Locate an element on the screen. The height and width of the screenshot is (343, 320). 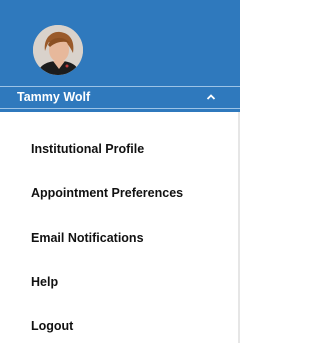
user-menu-toggle: Tammy Wolf is located at coordinates (120, 97).